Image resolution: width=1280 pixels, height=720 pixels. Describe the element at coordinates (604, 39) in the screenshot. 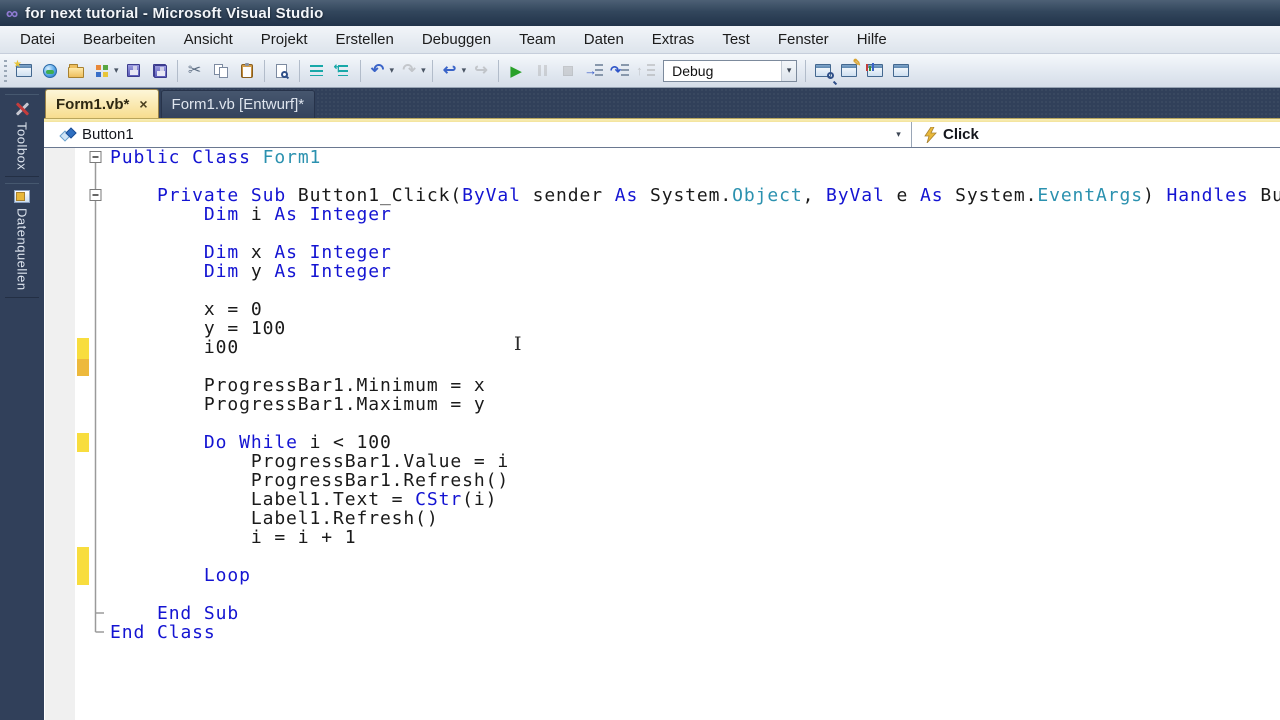

I see `menu-item: Daten` at that location.